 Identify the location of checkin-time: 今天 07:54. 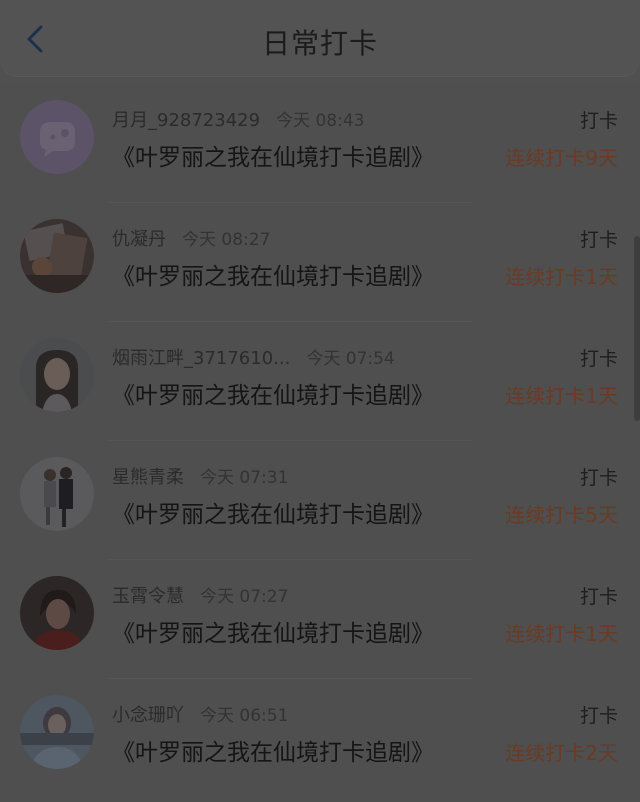
(350, 359).